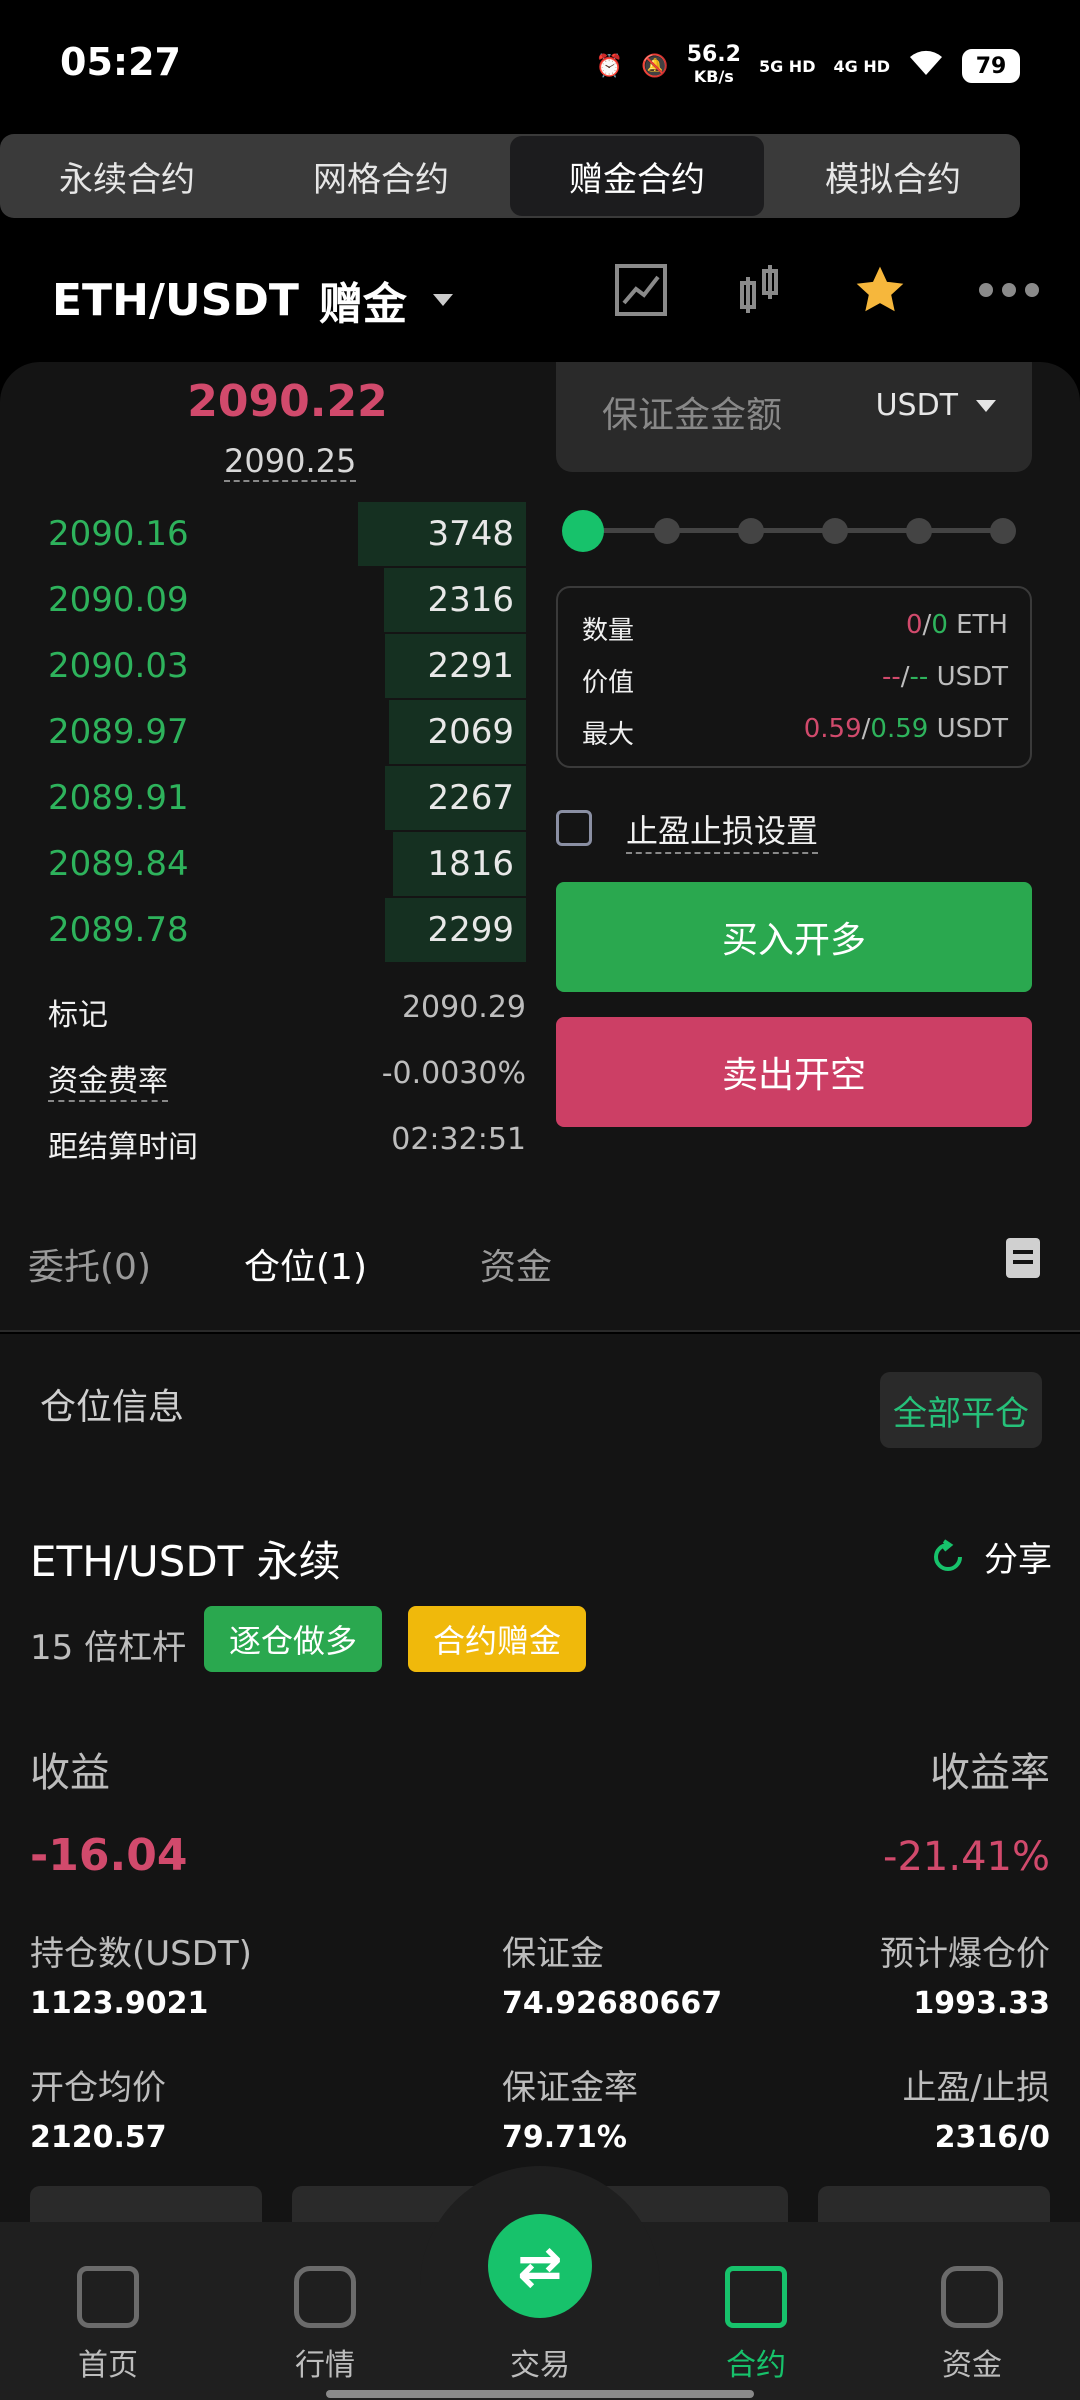  Describe the element at coordinates (794, 1072) in the screenshot. I see `sell-short-button: 卖出开空` at that location.